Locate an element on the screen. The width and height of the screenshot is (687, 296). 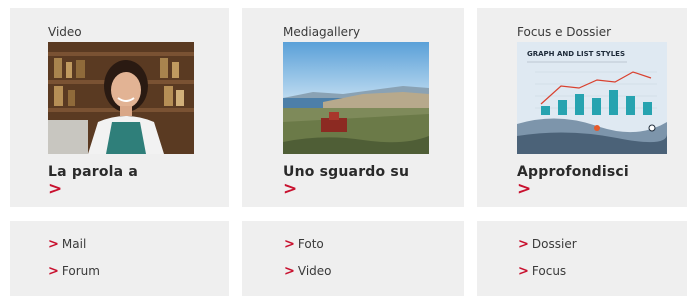
card-title: Uno sguardo su is located at coordinates (346, 172).